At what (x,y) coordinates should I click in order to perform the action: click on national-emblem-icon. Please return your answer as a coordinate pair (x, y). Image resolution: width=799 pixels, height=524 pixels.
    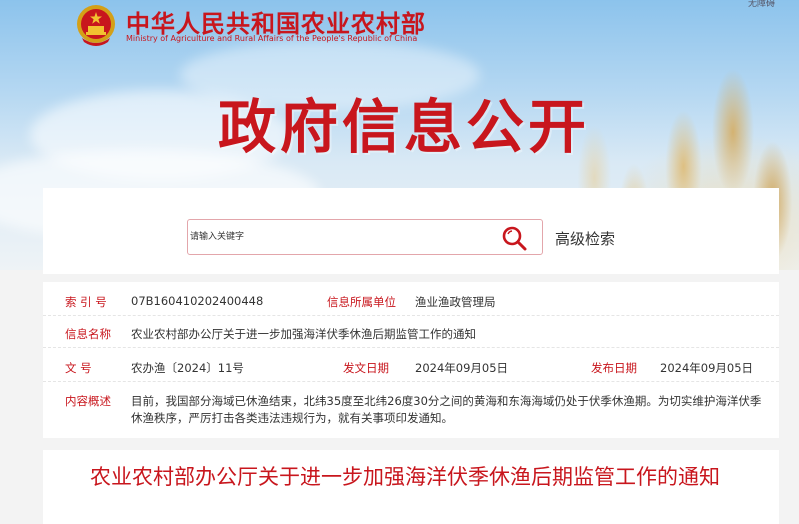
    Looking at the image, I should click on (96, 26).